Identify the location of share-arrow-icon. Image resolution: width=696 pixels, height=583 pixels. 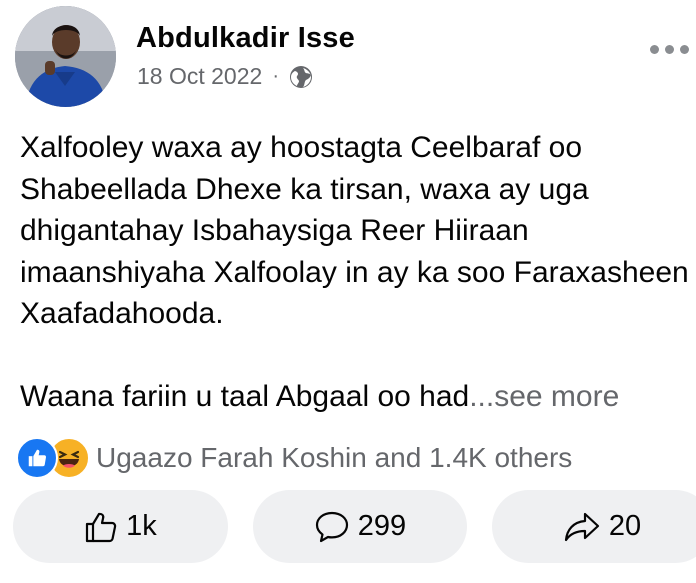
(581, 526).